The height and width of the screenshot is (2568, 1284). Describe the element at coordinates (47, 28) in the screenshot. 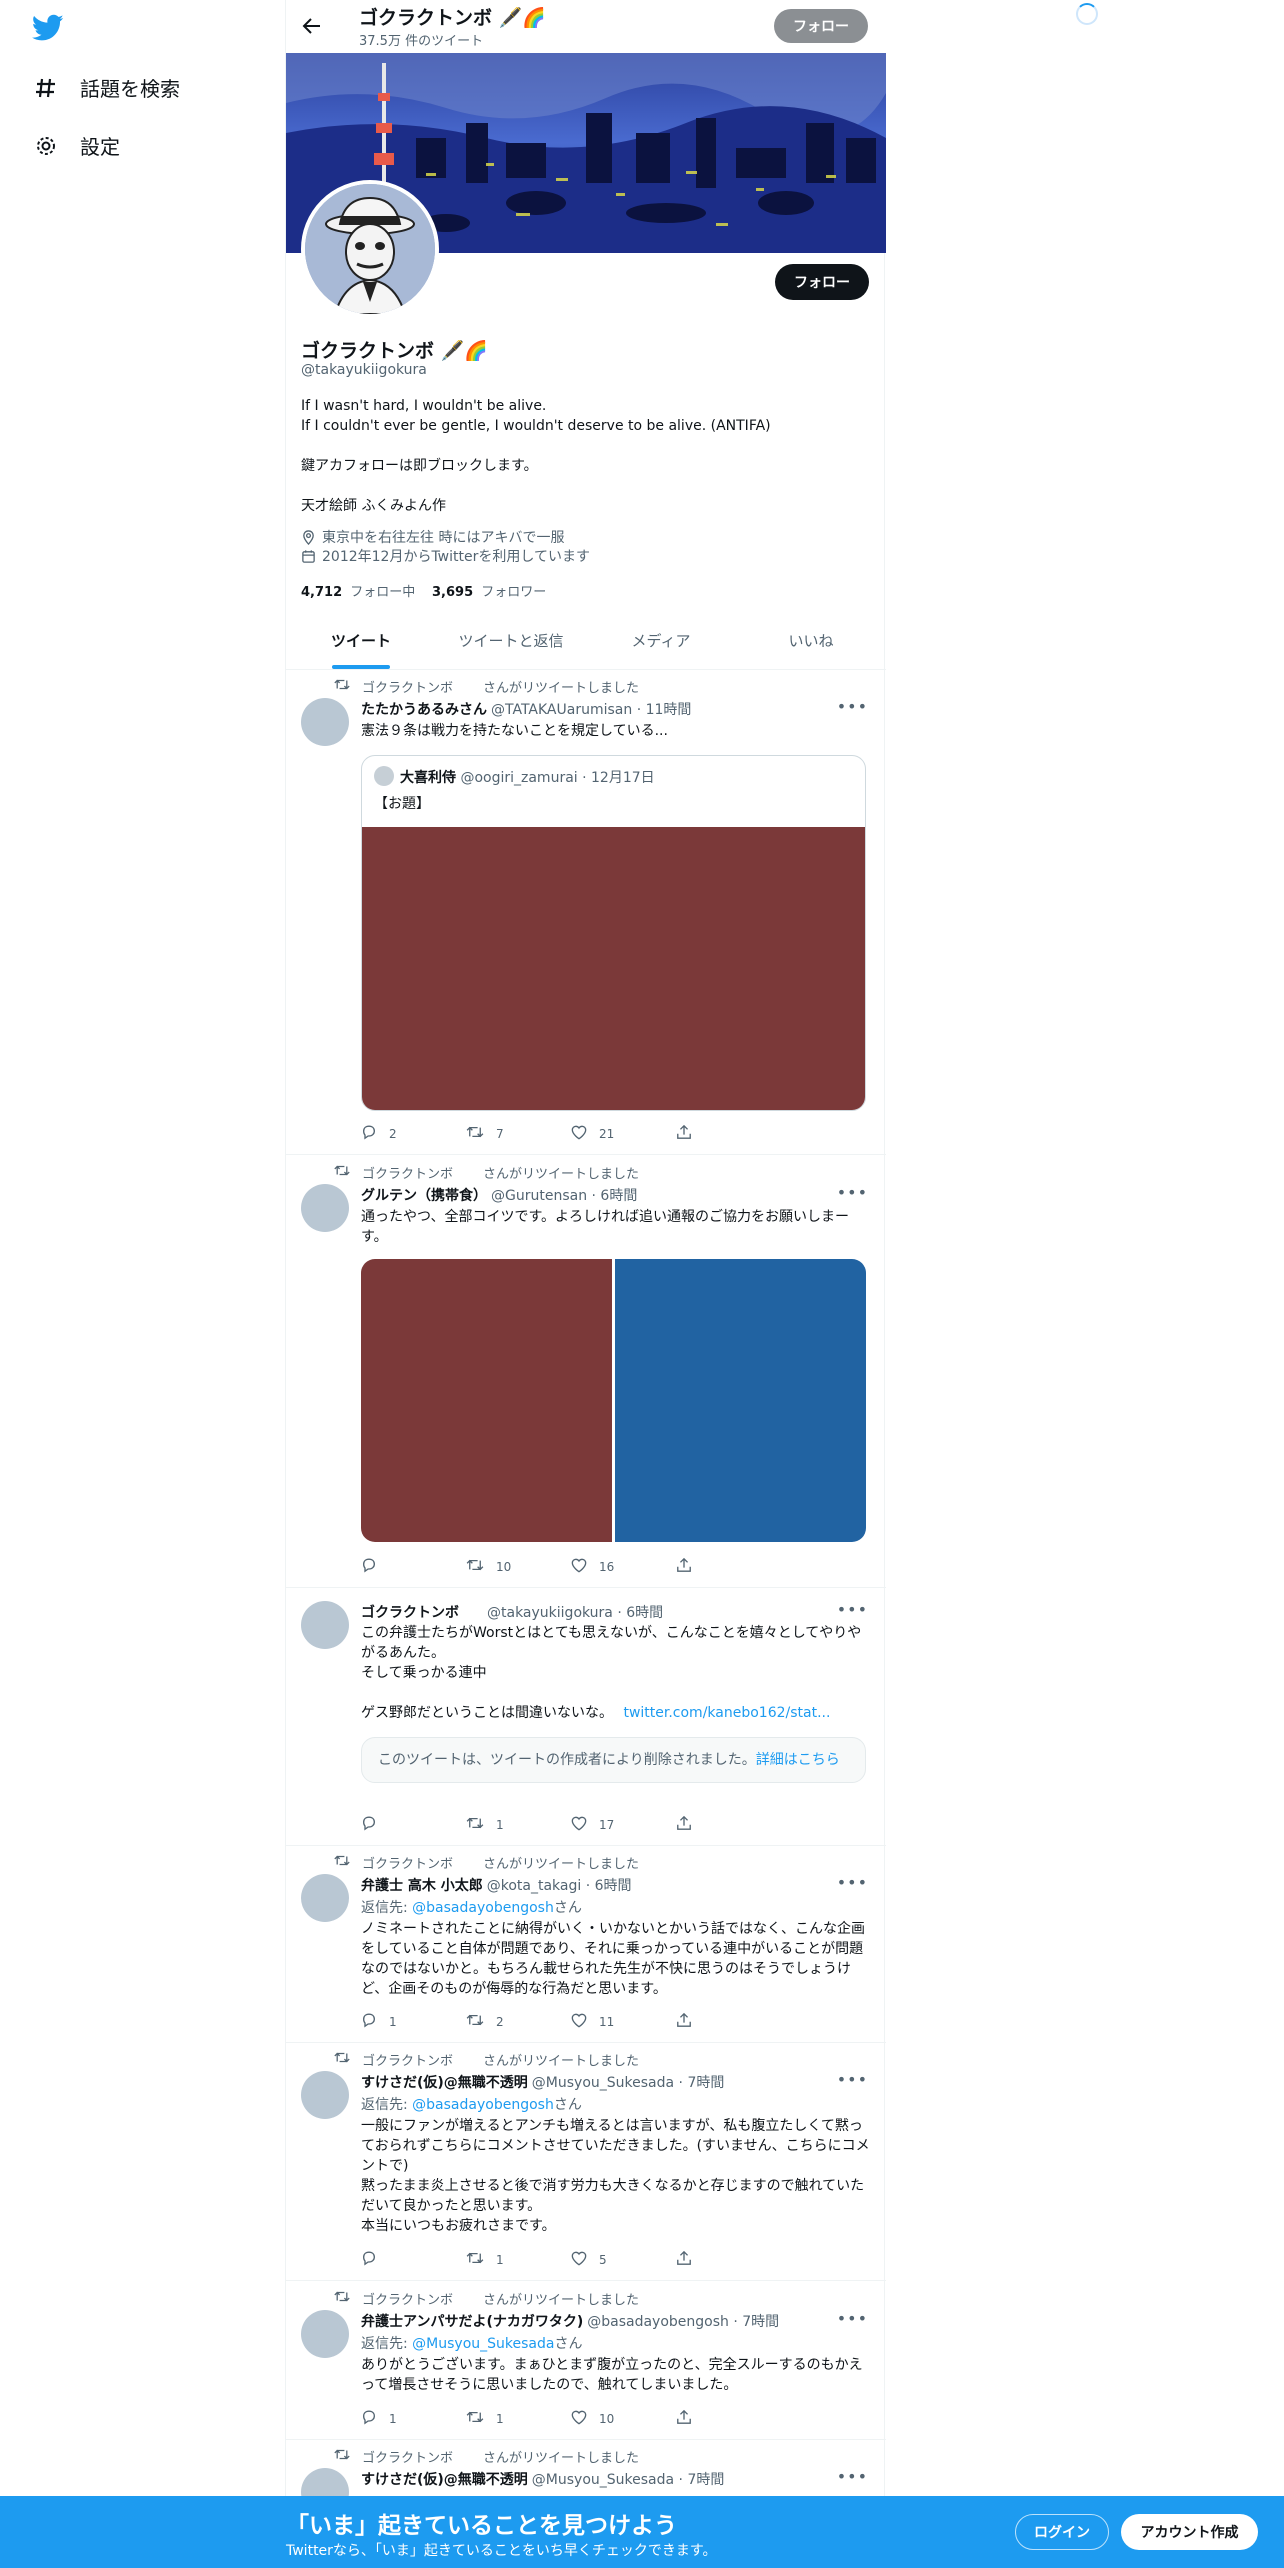

I see `twitter-logo-icon` at that location.